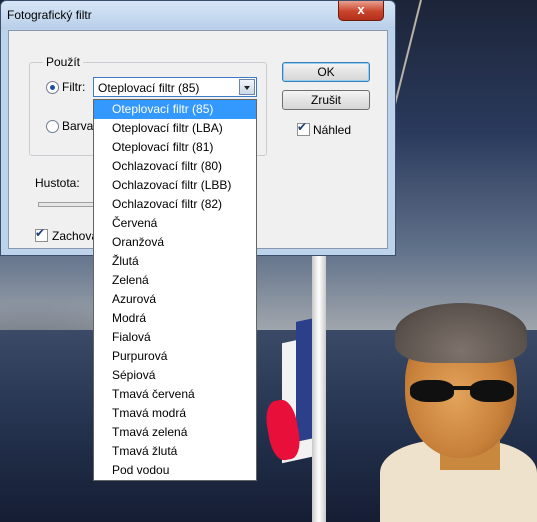 This screenshot has width=537, height=522. Describe the element at coordinates (319, 388) in the screenshot. I see `flag-pole` at that location.